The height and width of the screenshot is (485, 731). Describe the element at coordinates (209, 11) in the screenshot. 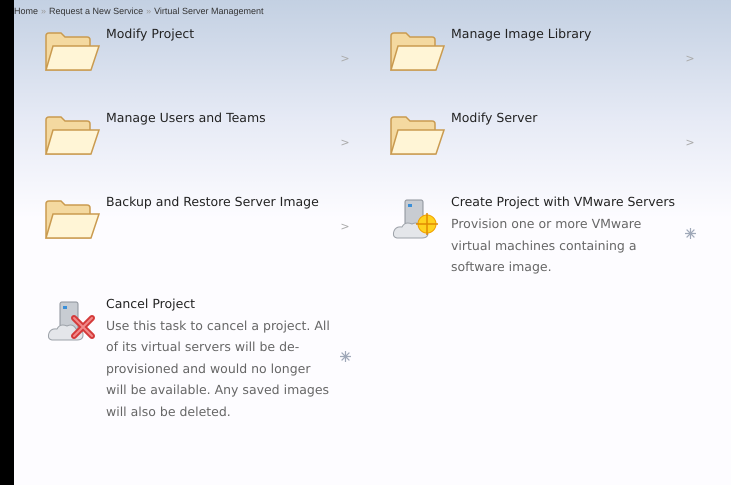

I see `breadcrumb-current: Virtual Server Management` at that location.